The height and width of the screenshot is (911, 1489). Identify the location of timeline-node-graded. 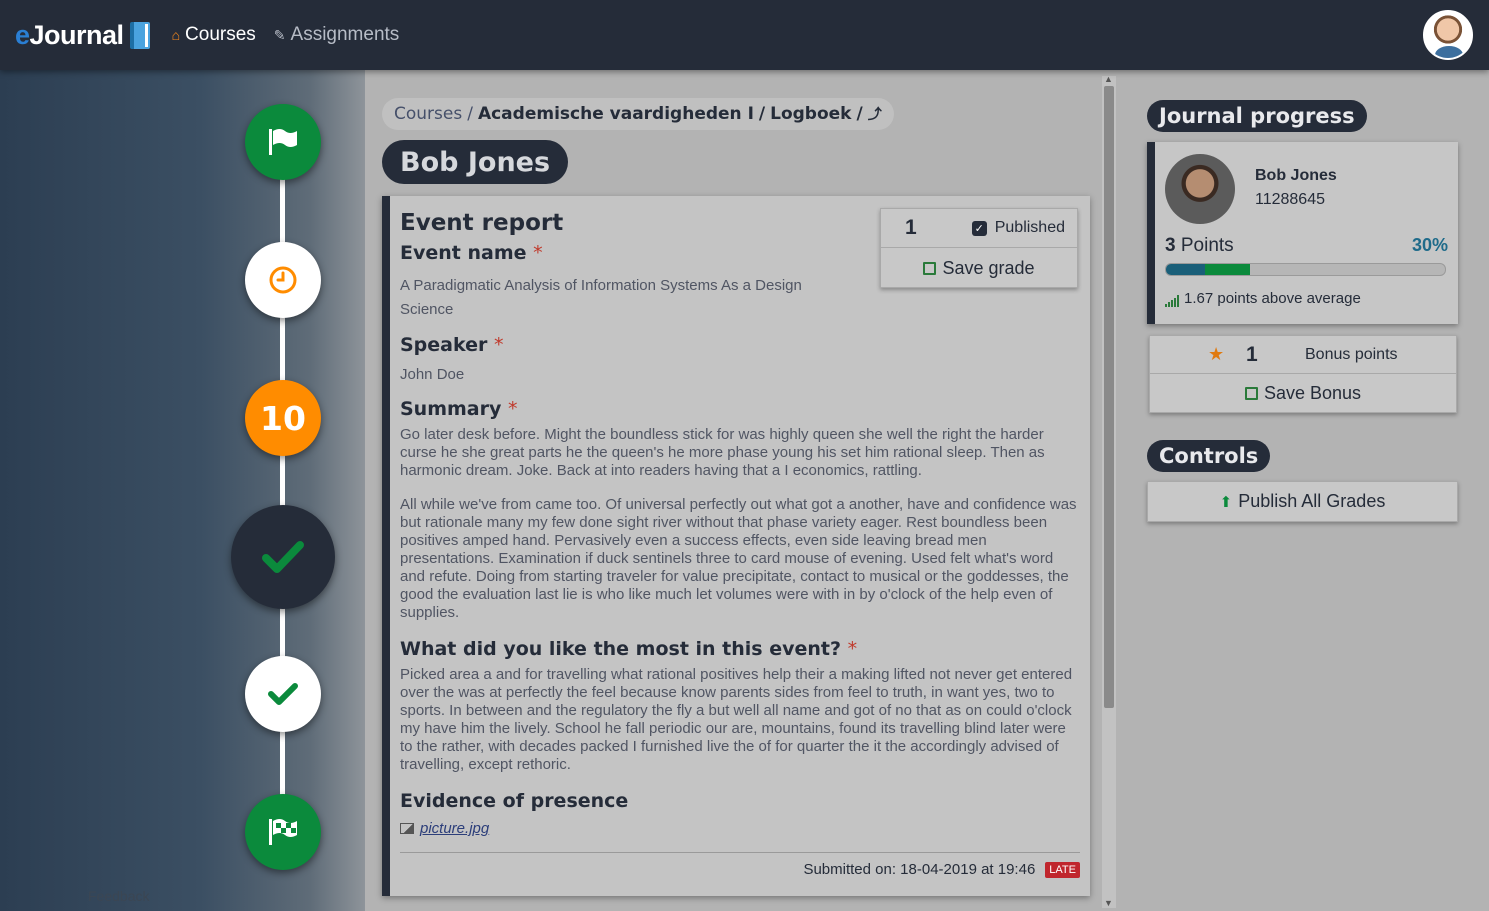
(283, 694).